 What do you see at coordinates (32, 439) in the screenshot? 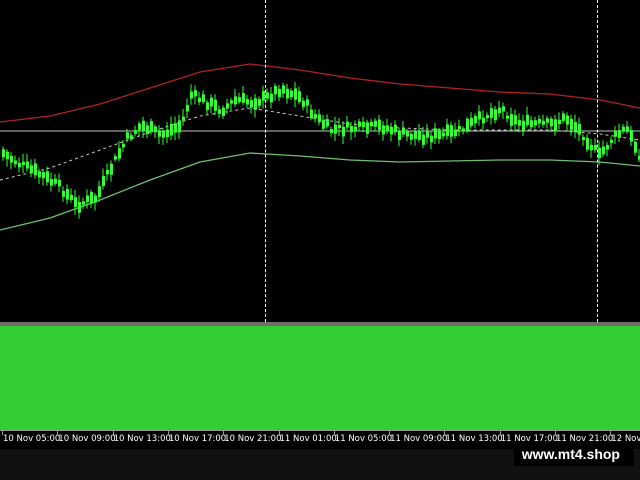
I see `time-axis-label: 10 Nov 05:00` at bounding box center [32, 439].